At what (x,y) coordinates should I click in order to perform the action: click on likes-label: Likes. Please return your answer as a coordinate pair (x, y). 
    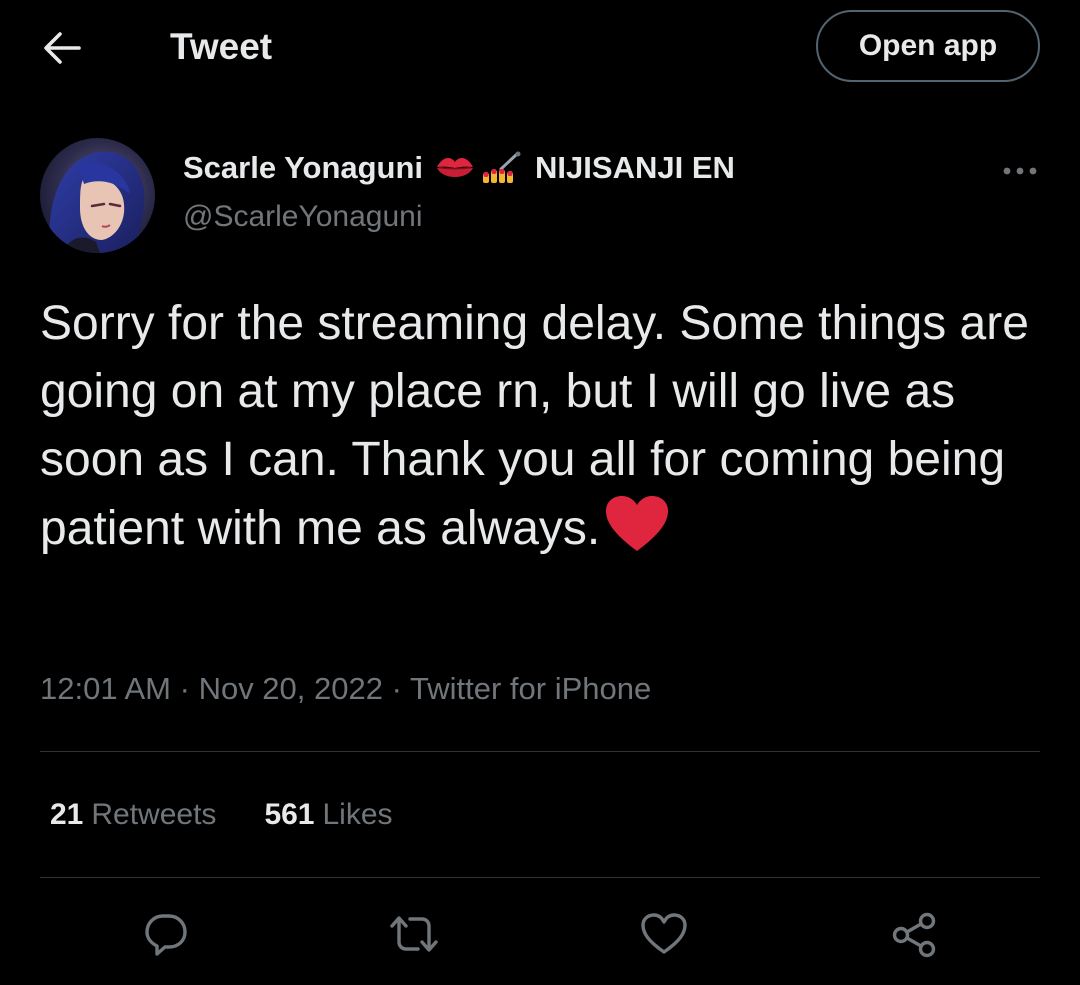
    Looking at the image, I should click on (357, 814).